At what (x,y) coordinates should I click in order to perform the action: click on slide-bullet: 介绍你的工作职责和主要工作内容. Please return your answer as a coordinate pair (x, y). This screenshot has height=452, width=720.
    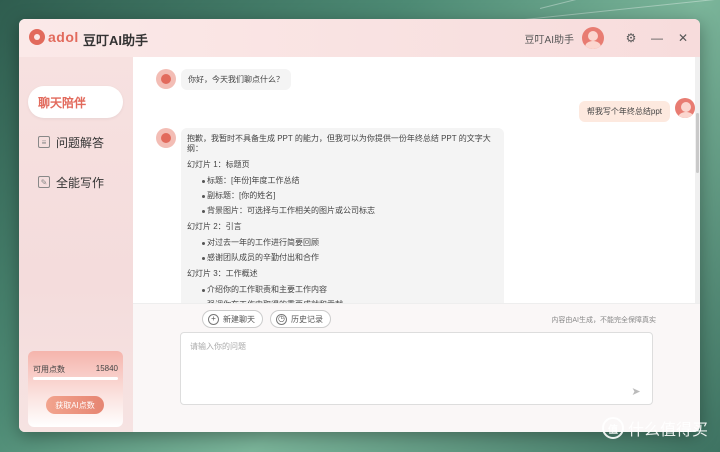
    Looking at the image, I should click on (342, 290).